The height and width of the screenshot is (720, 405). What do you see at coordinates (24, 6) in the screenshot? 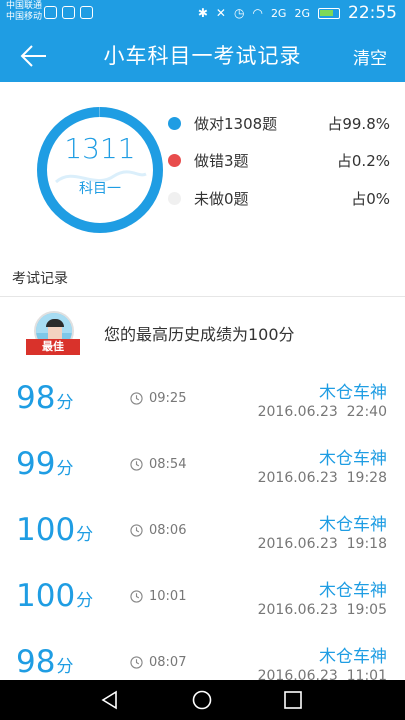
I see `carrier-1: 中国联通` at bounding box center [24, 6].